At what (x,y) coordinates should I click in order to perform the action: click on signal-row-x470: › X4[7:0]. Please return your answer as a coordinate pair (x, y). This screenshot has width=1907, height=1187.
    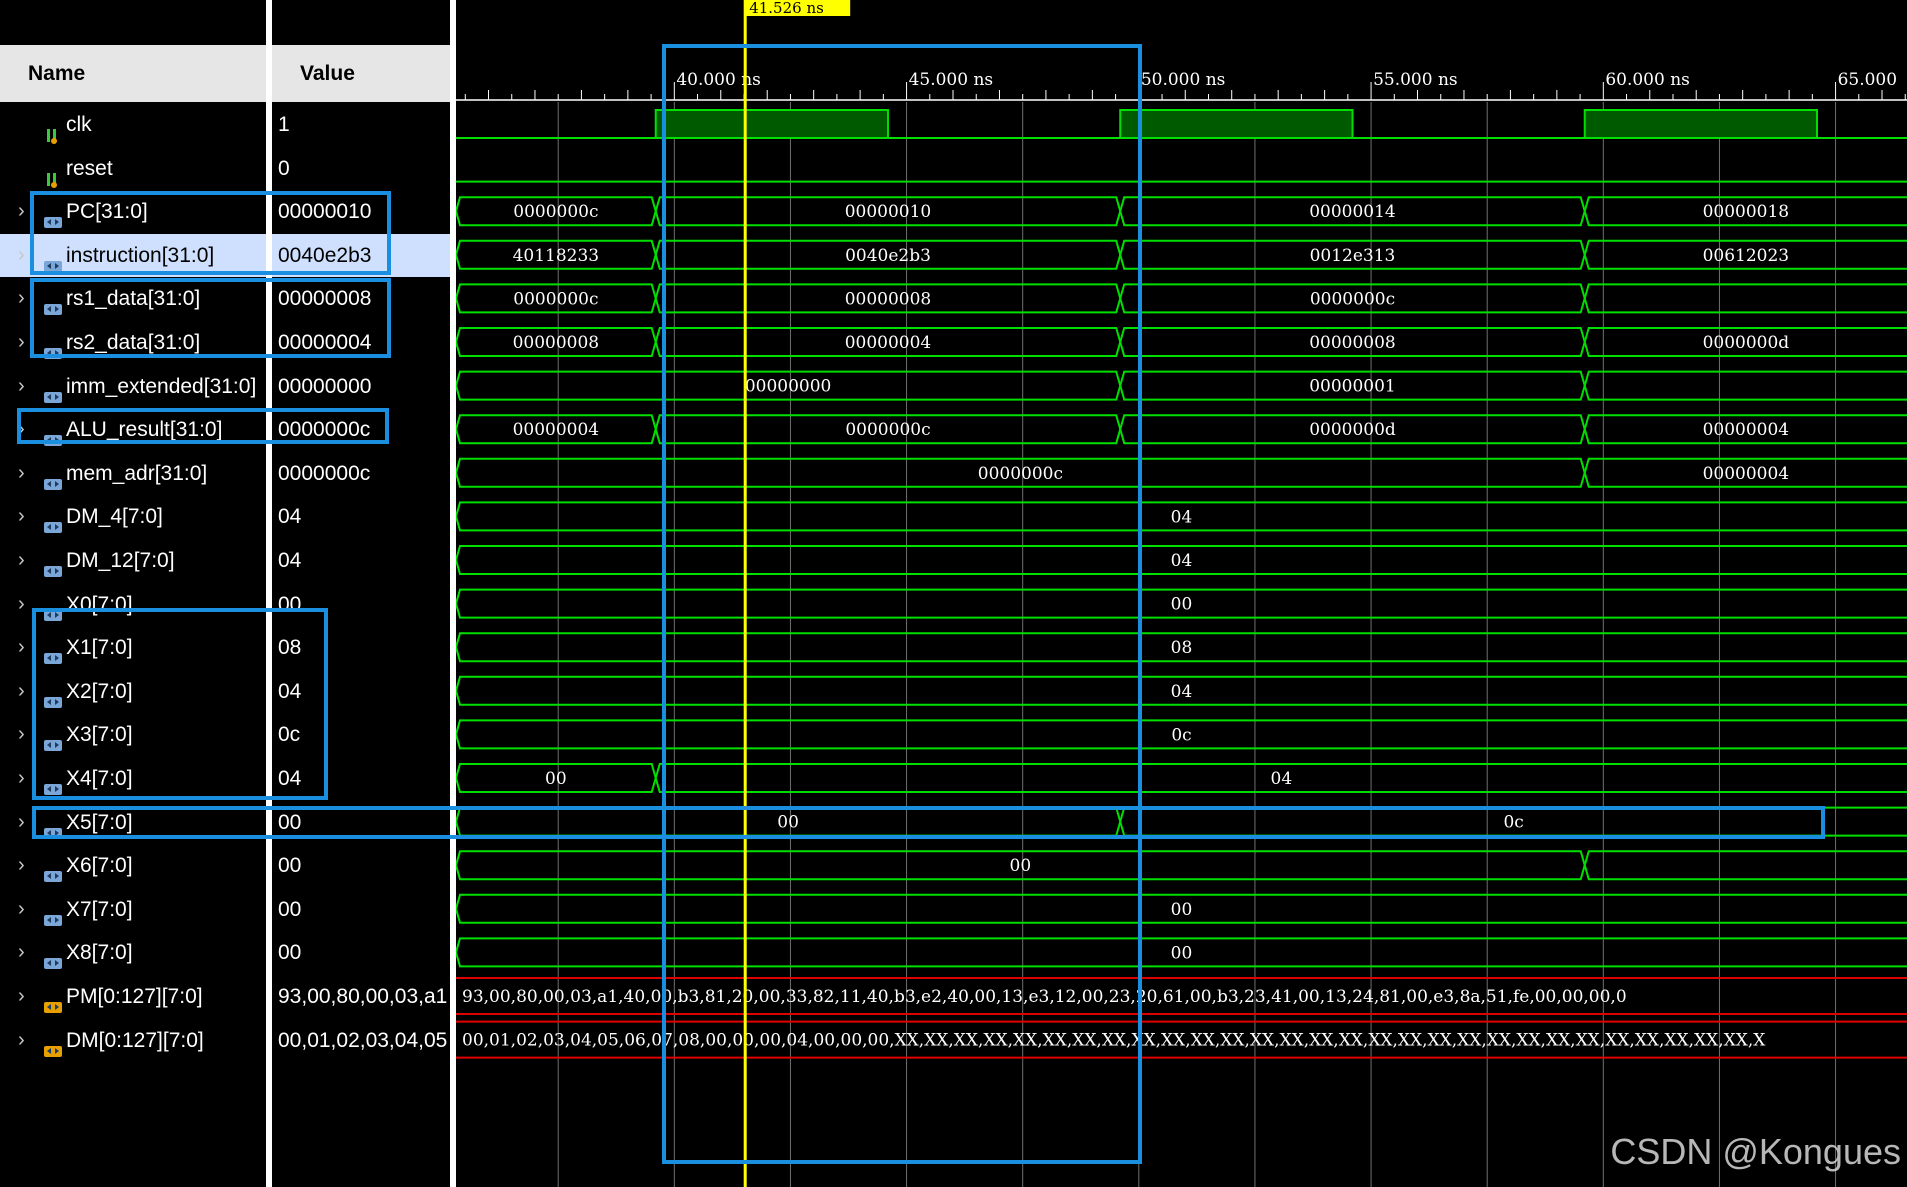
    Looking at the image, I should click on (133, 778).